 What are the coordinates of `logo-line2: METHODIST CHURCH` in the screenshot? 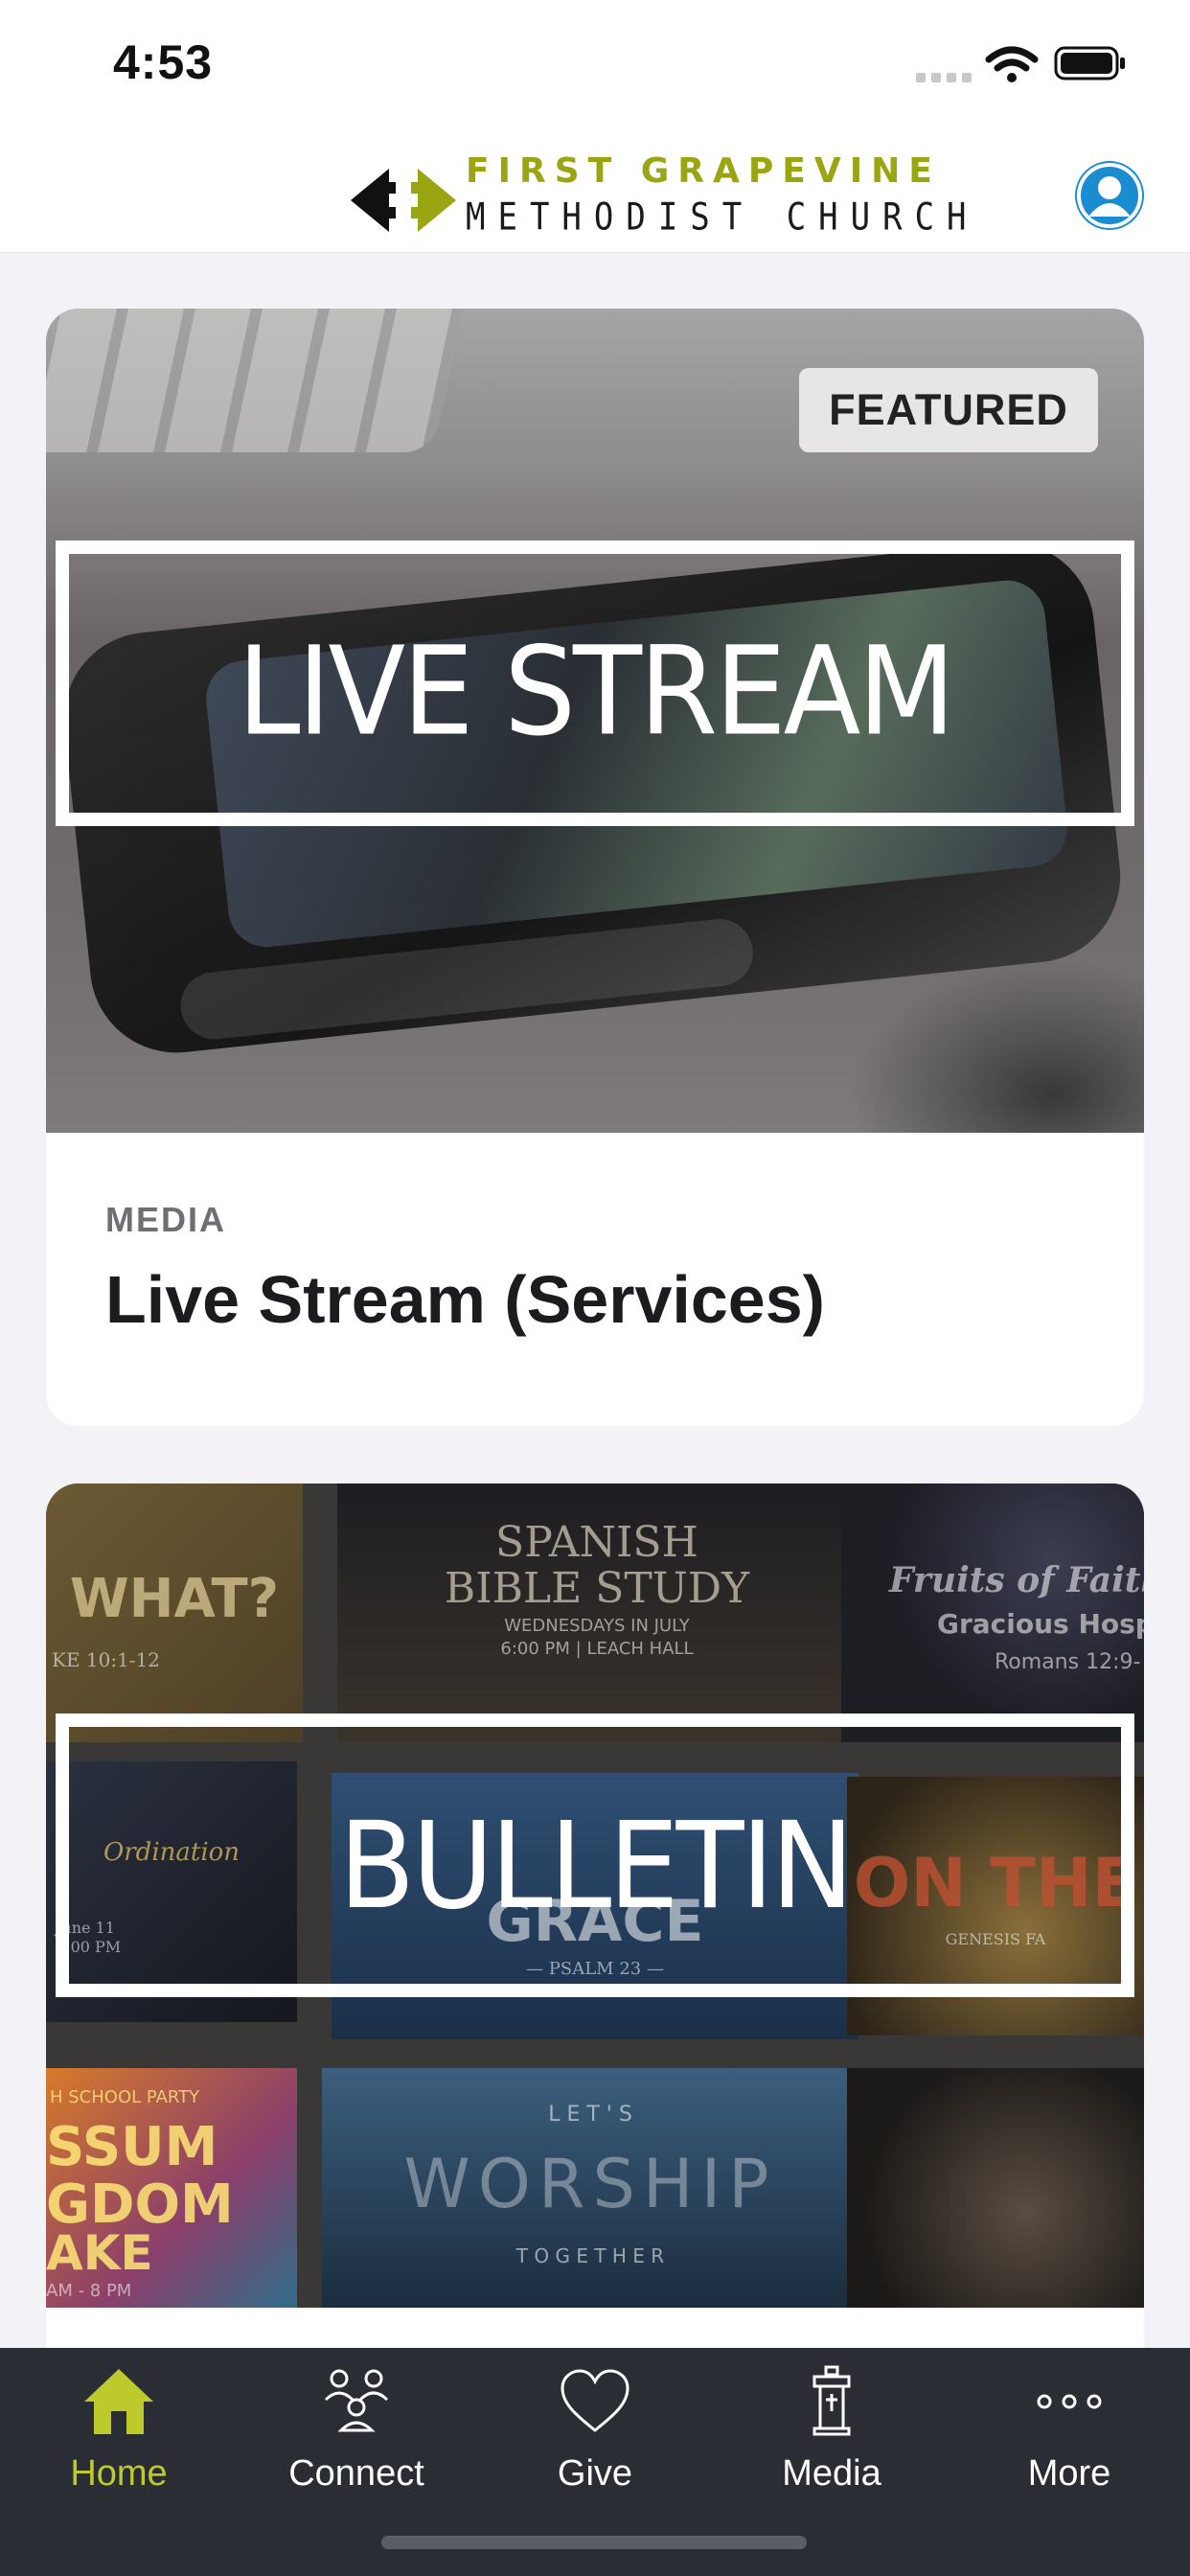 It's located at (723, 218).